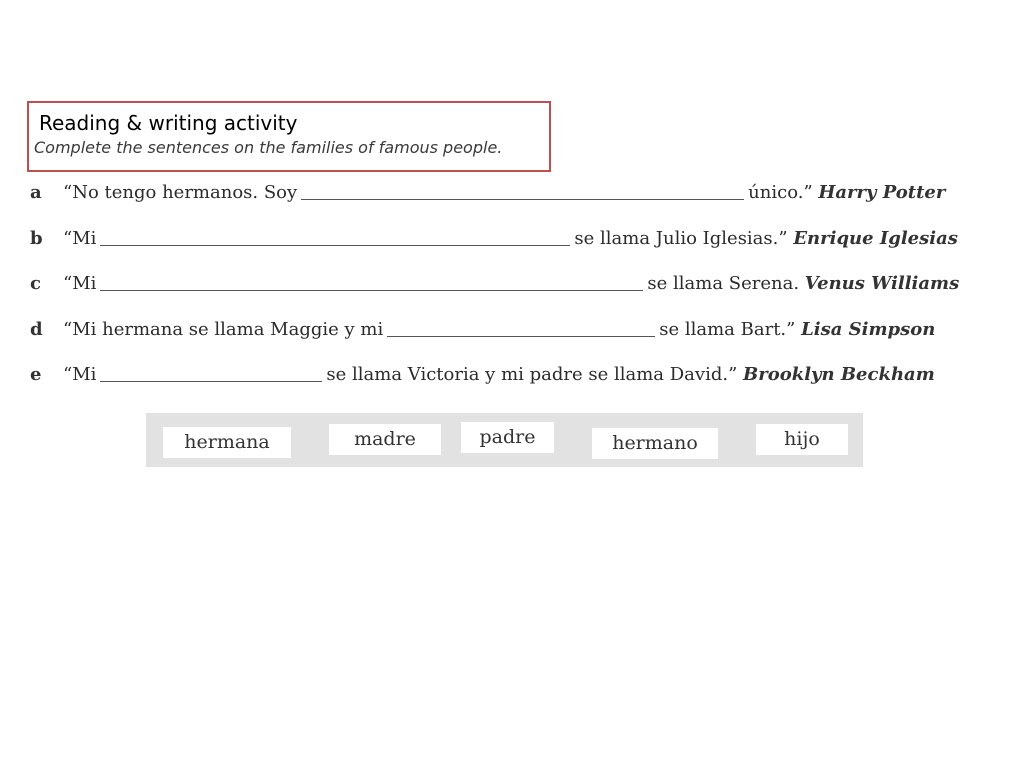 The width and height of the screenshot is (1024, 768). I want to click on sentence-letter: a, so click(36, 192).